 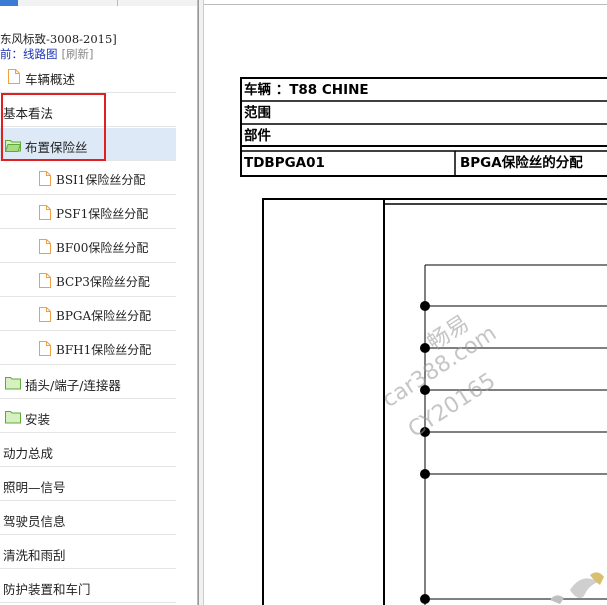 I want to click on tree-item-lighting-signal: 照明—信号, so click(x=88, y=484).